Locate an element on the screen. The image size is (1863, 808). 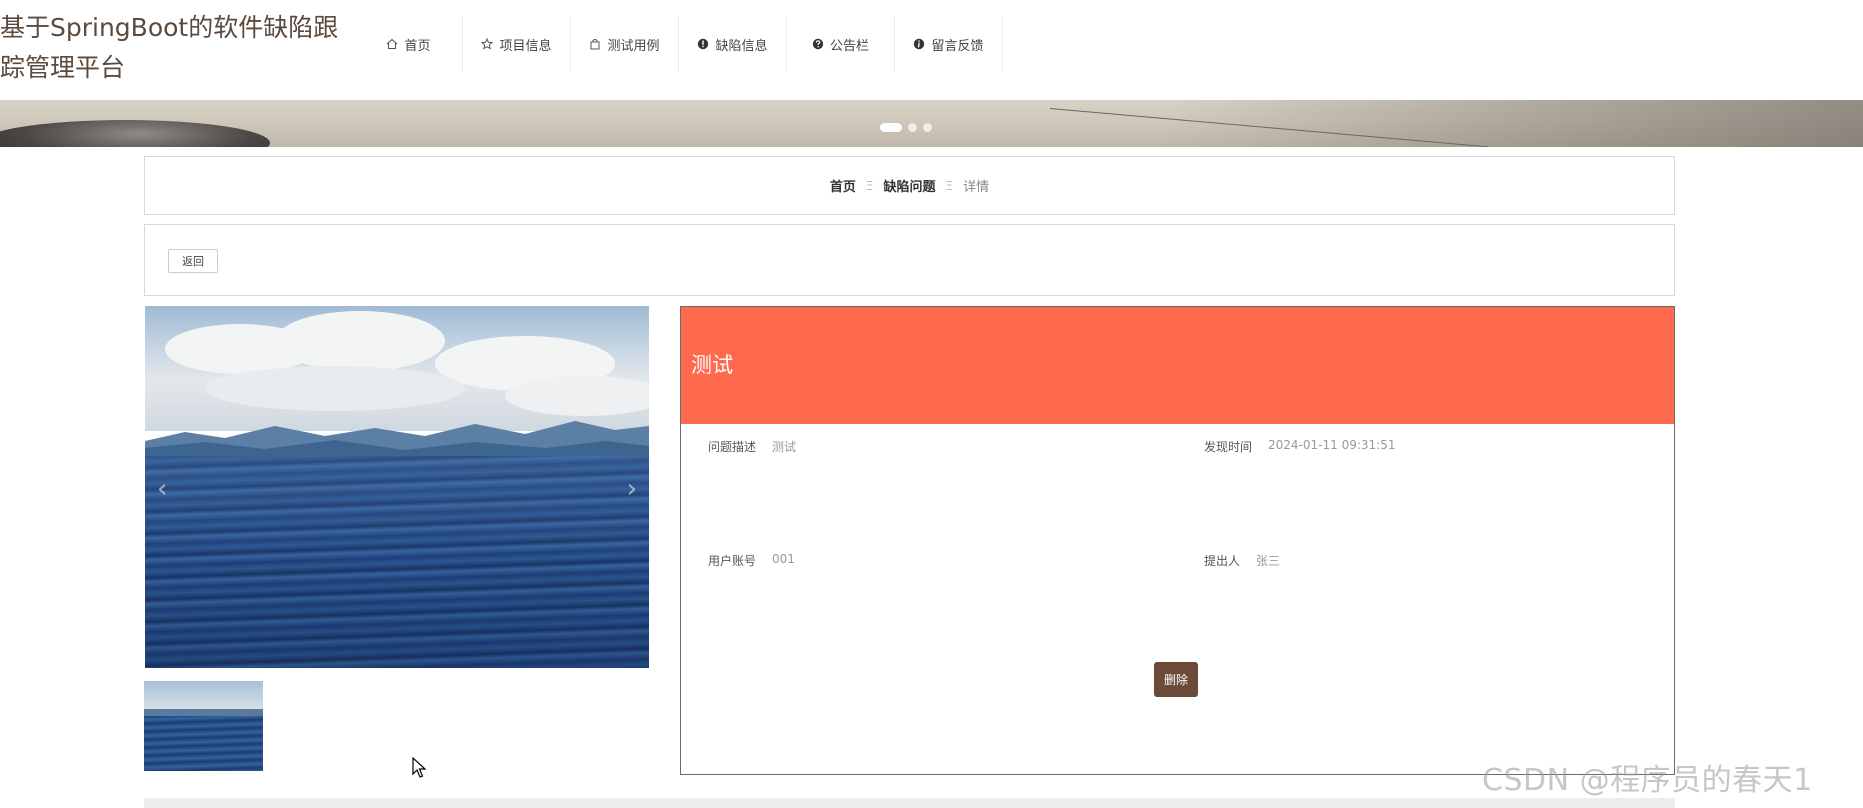
nav-label: 留言反馈 is located at coordinates (957, 46).